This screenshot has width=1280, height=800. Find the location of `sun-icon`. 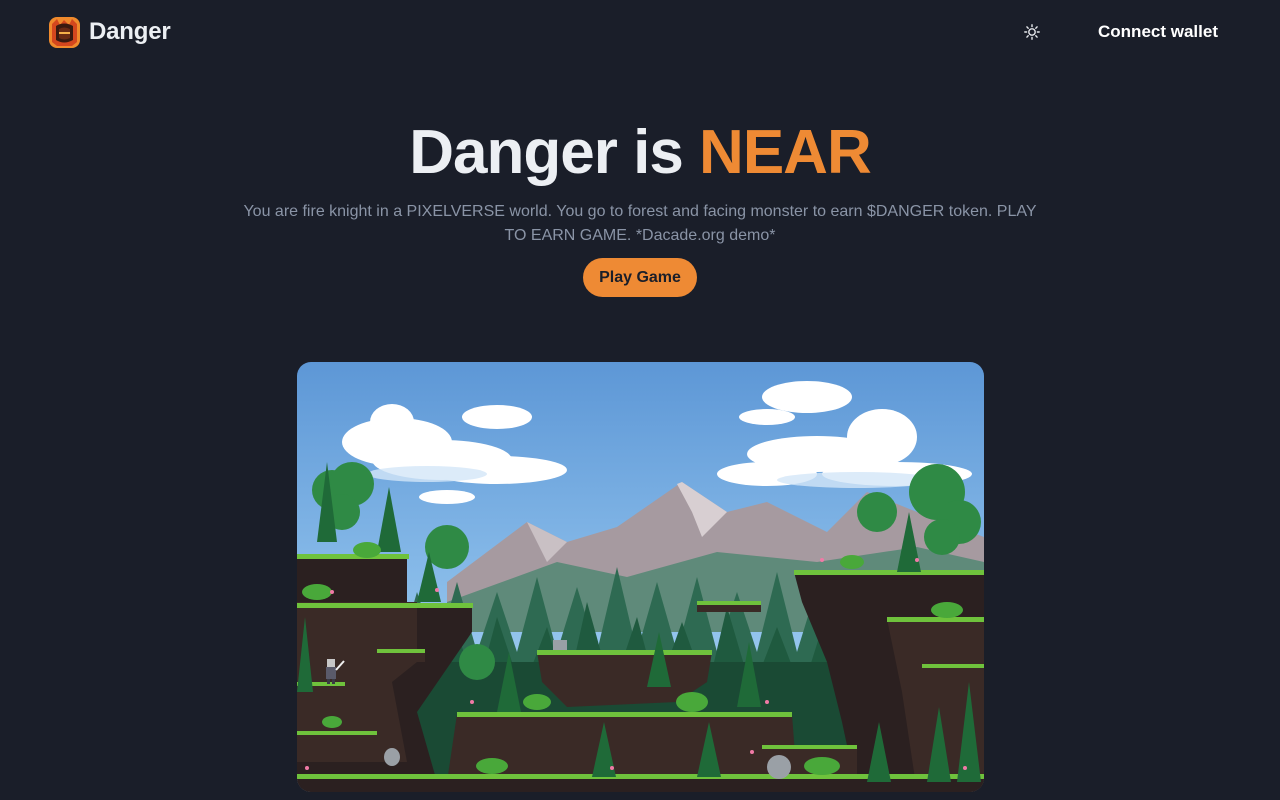

sun-icon is located at coordinates (1032, 32).